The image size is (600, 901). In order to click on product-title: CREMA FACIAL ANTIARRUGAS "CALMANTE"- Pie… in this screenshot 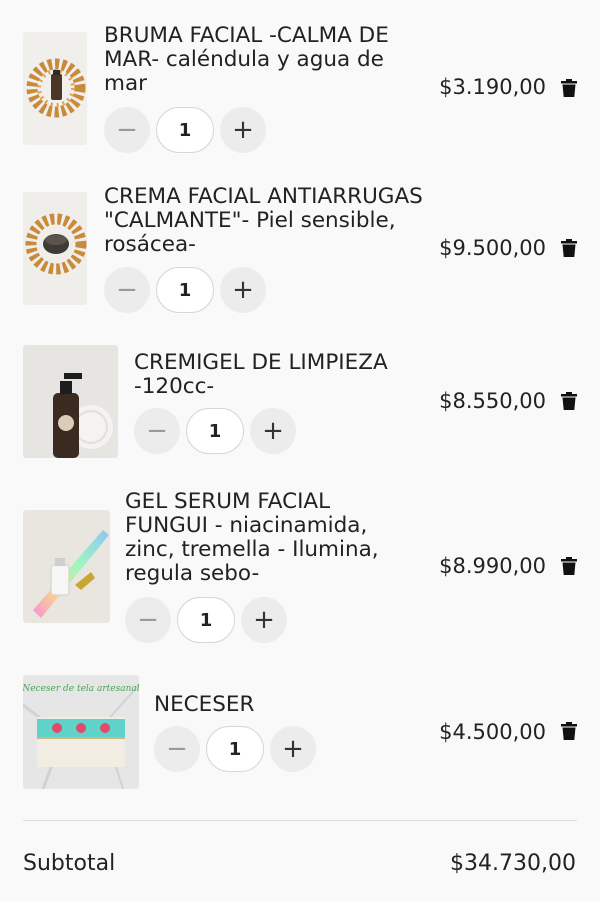, I will do `click(269, 221)`.